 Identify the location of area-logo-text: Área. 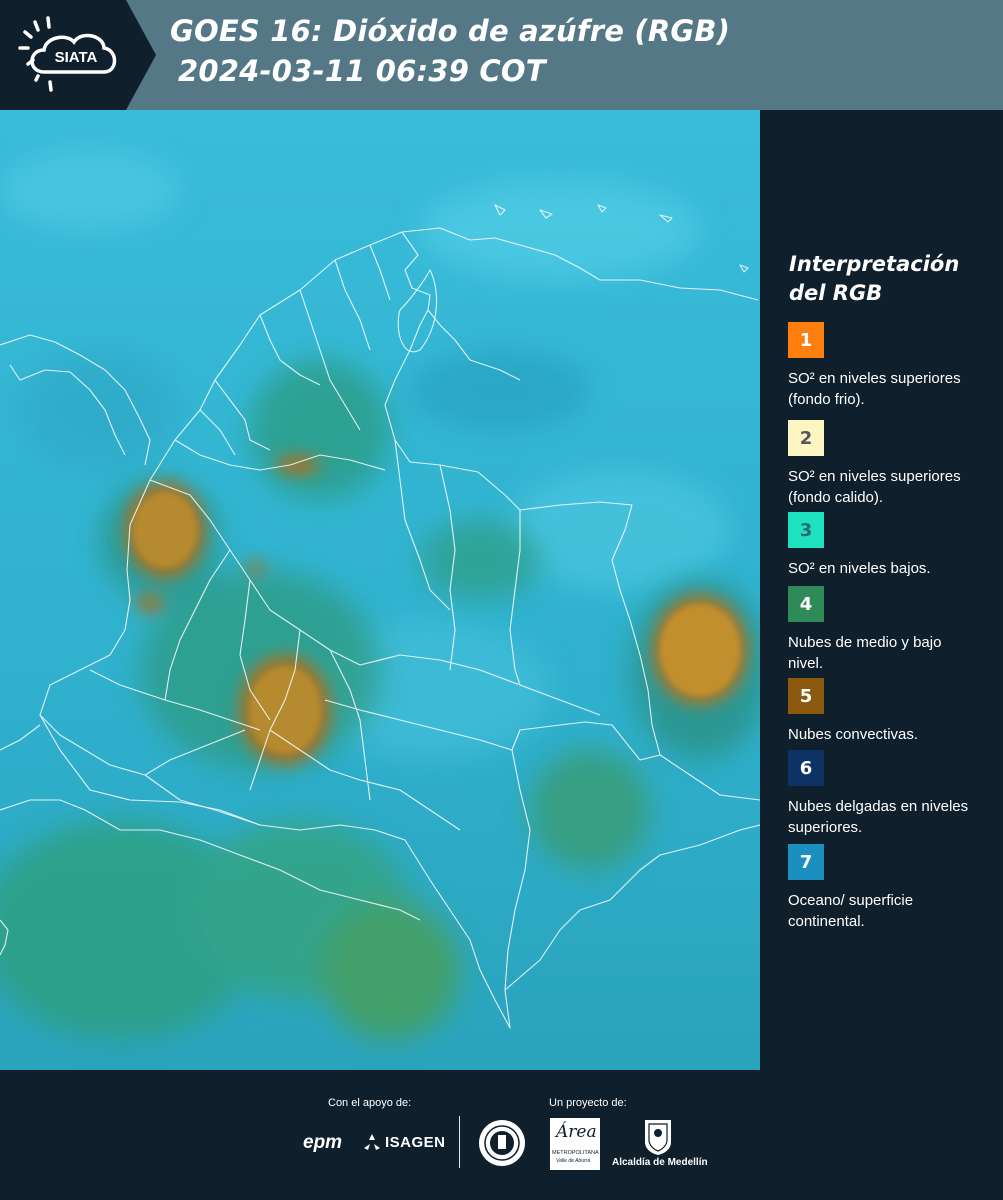
(576, 1132).